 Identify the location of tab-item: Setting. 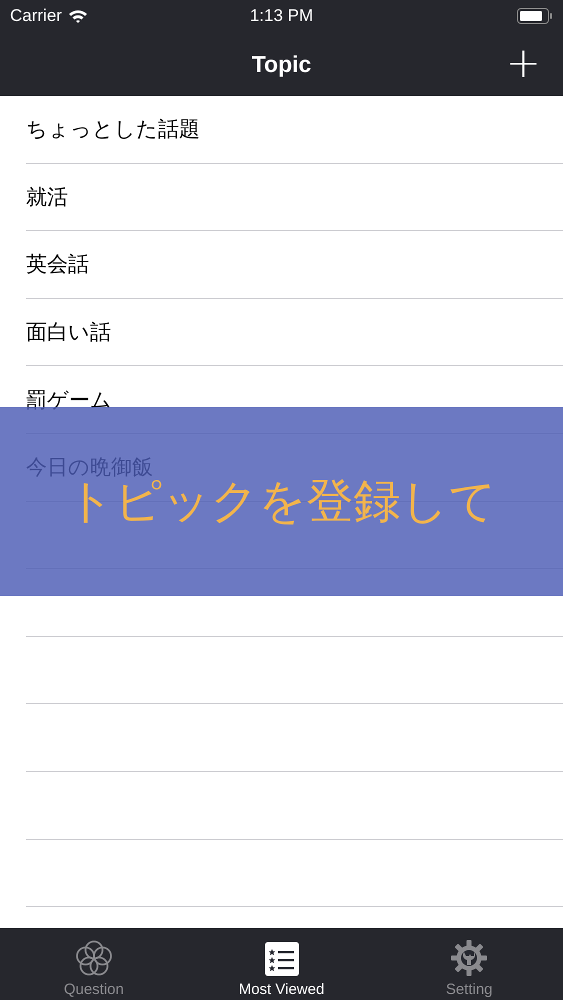
(469, 964).